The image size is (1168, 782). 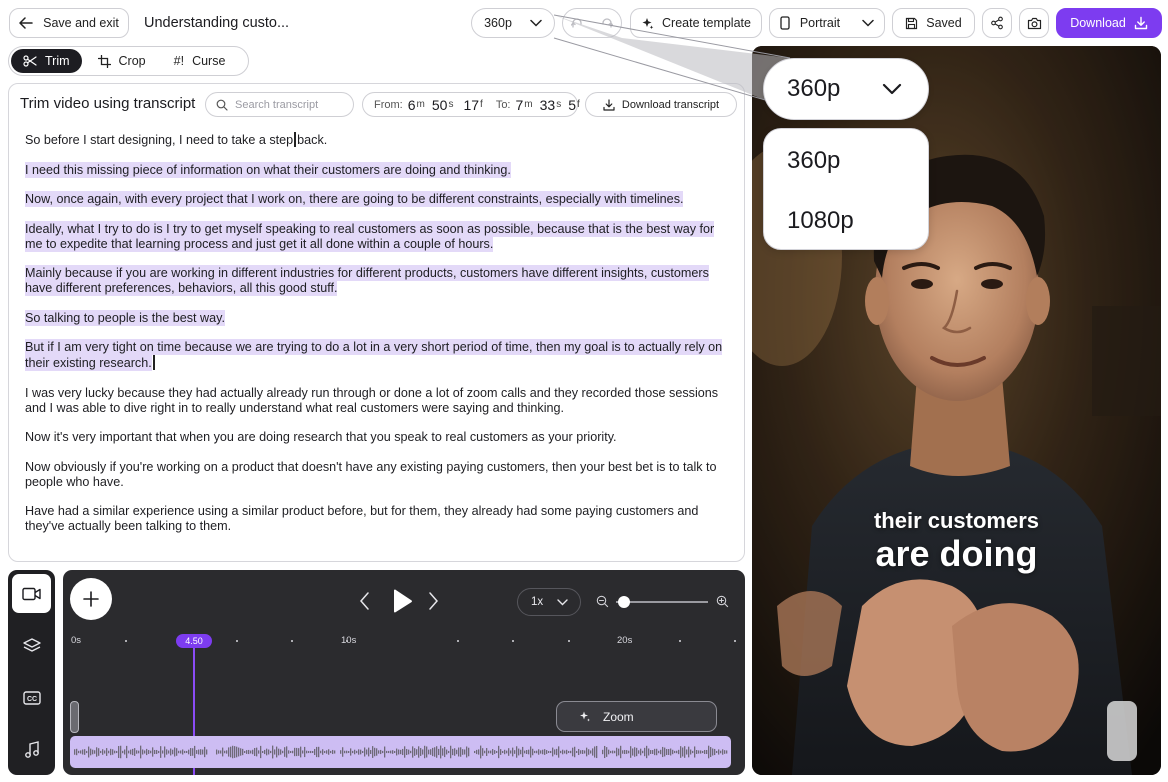 I want to click on text-cursor, so click(x=295, y=139).